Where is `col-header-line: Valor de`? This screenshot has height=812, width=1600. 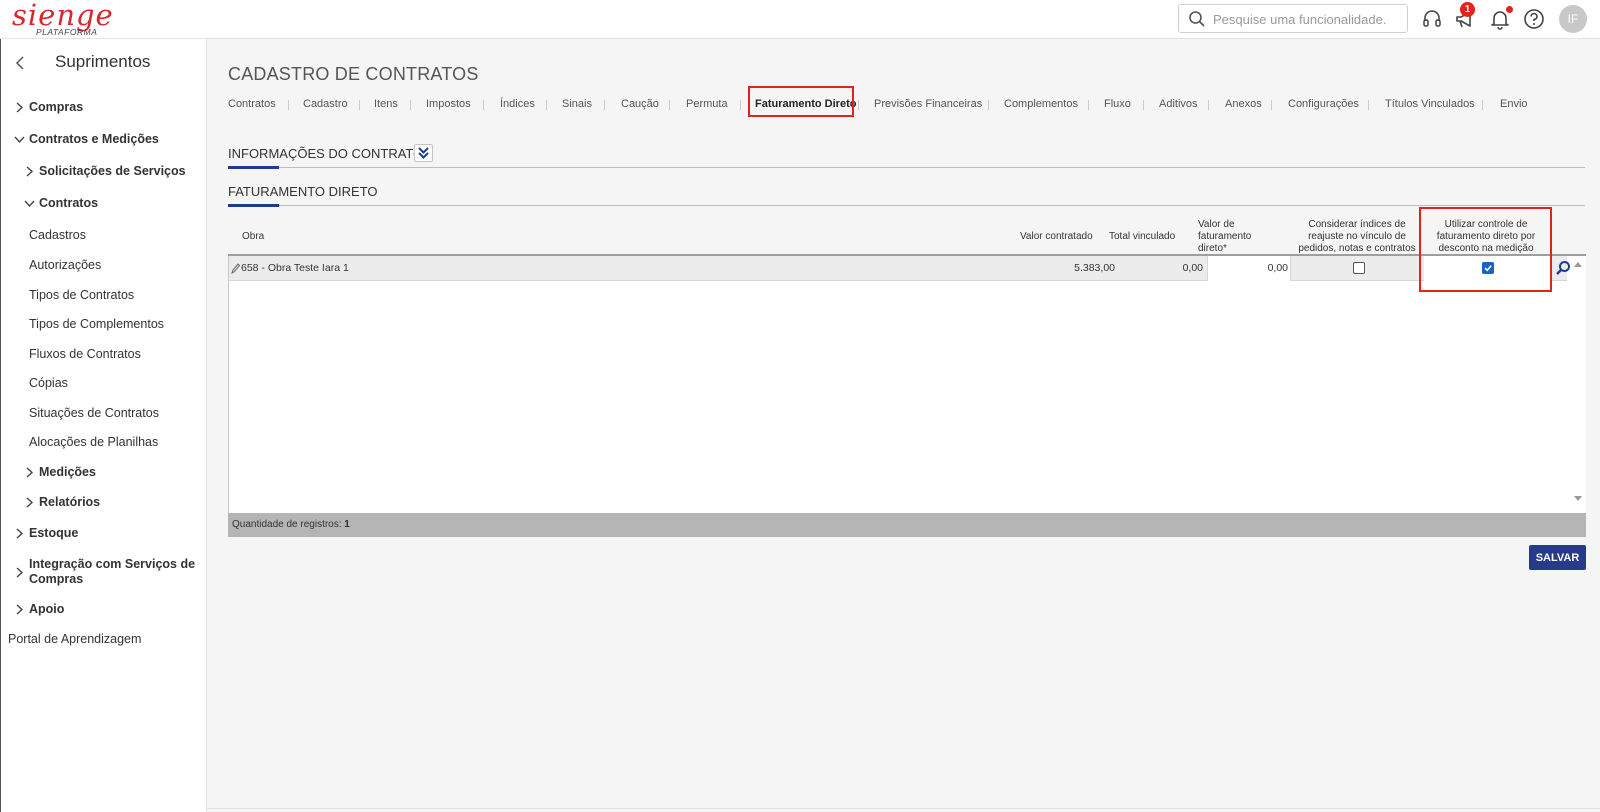
col-header-line: Valor de is located at coordinates (1216, 224).